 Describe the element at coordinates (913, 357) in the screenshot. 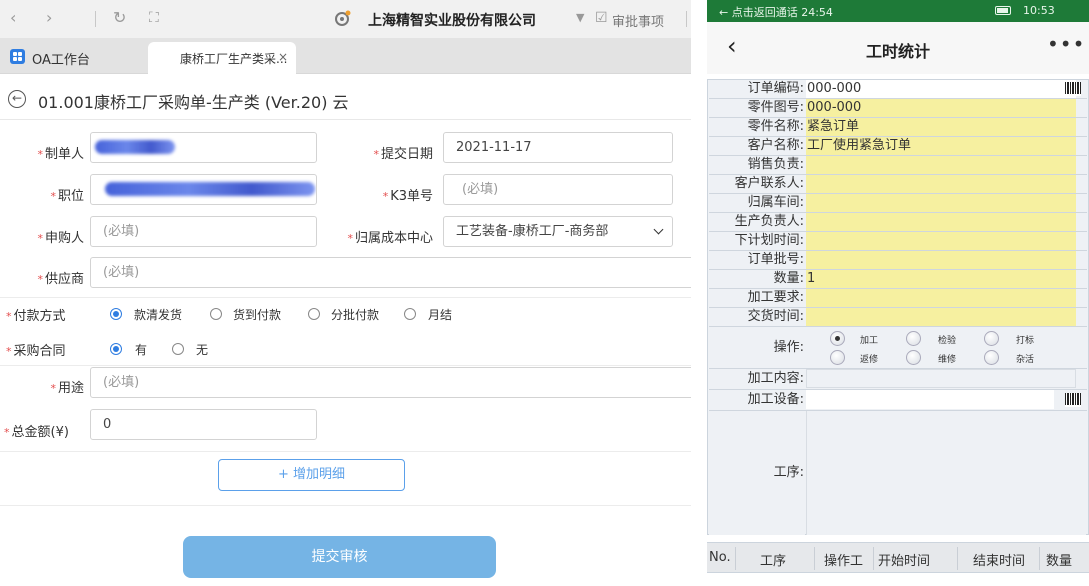

I see `operation-radio-repair` at that location.